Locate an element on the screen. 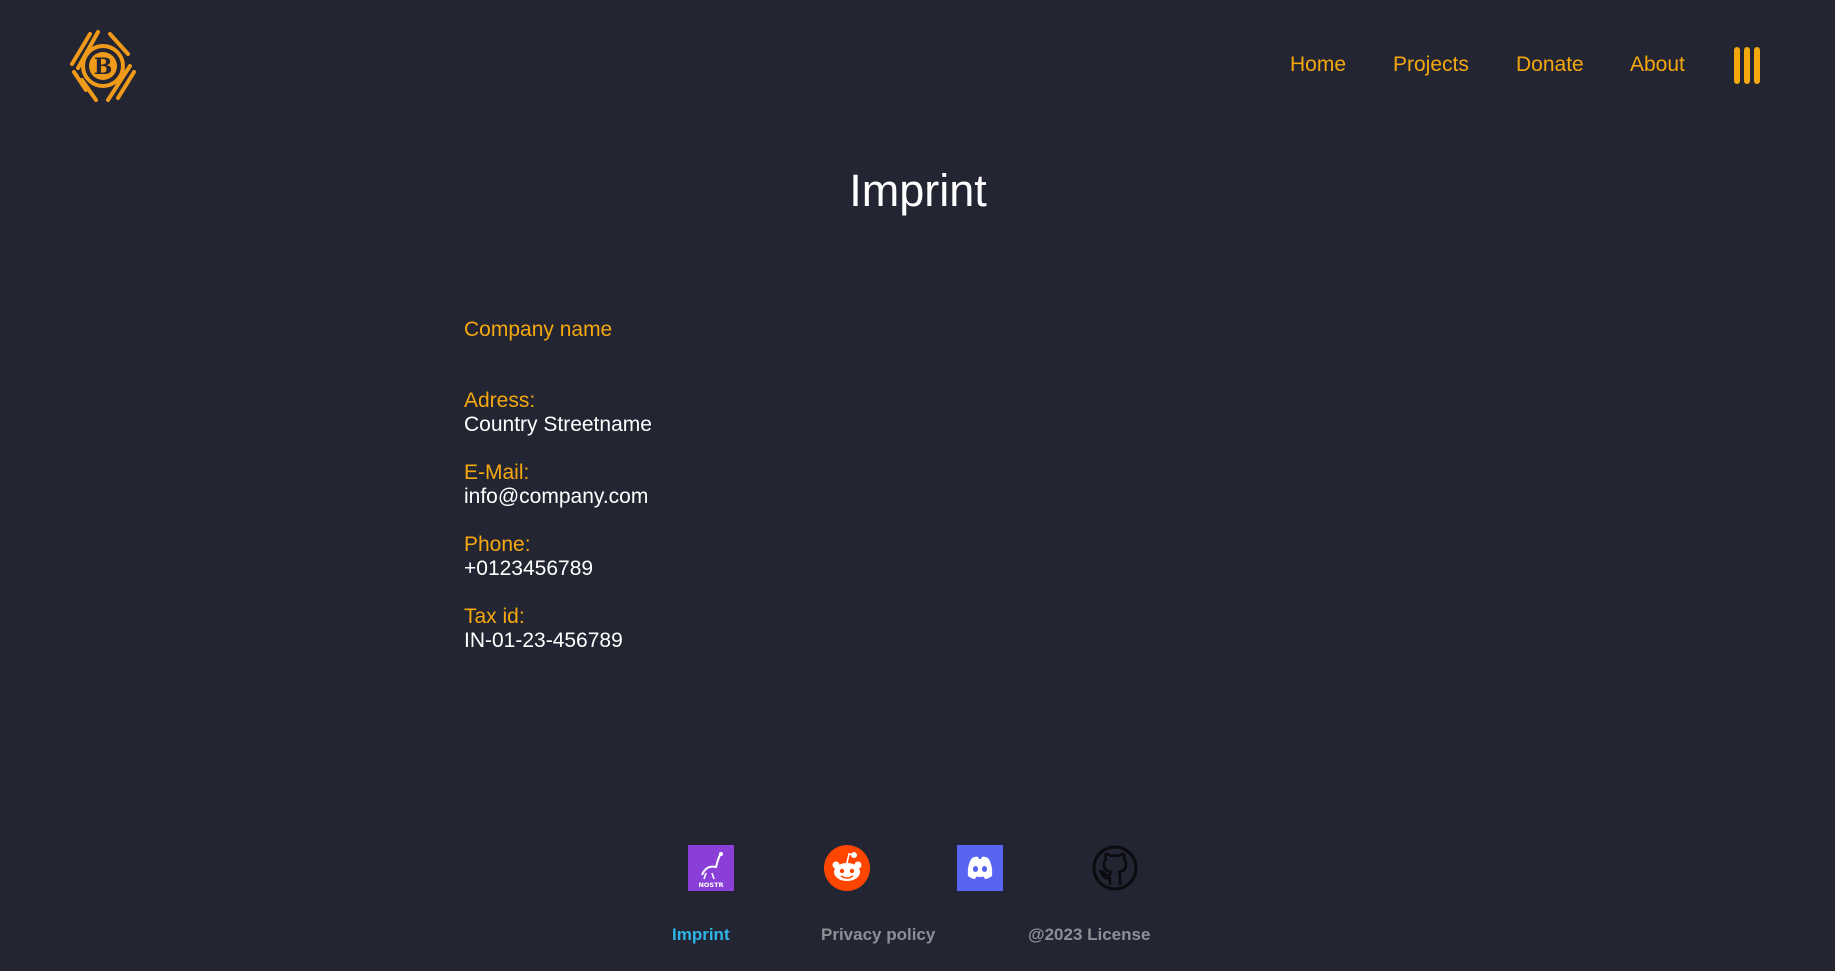 This screenshot has height=971, width=1836. nav-donate-link: Donate is located at coordinates (1550, 65).